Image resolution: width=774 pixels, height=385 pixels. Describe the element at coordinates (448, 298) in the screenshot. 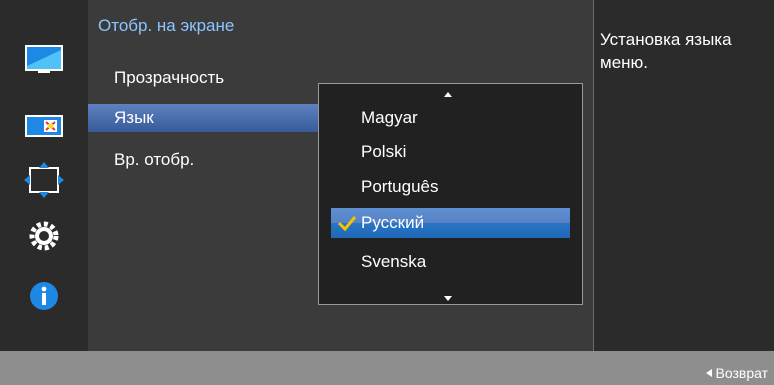

I see `scroll-down-arrow-icon` at that location.